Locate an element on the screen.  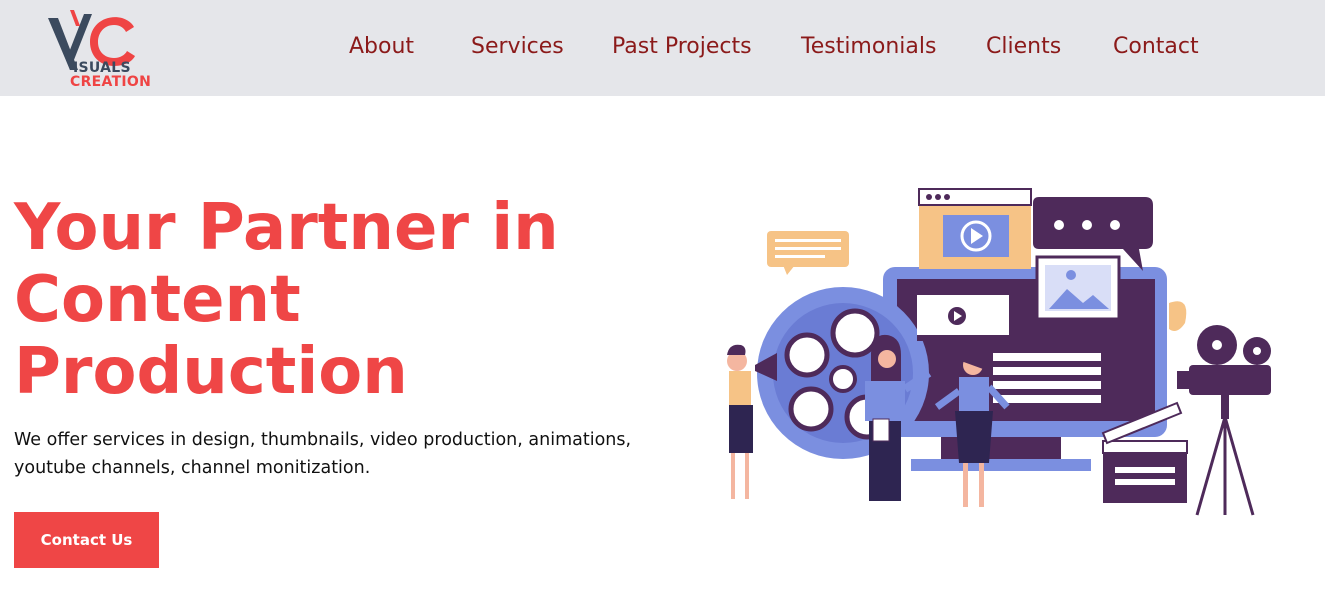
hero-title-line-2: Content is located at coordinates (157, 300).